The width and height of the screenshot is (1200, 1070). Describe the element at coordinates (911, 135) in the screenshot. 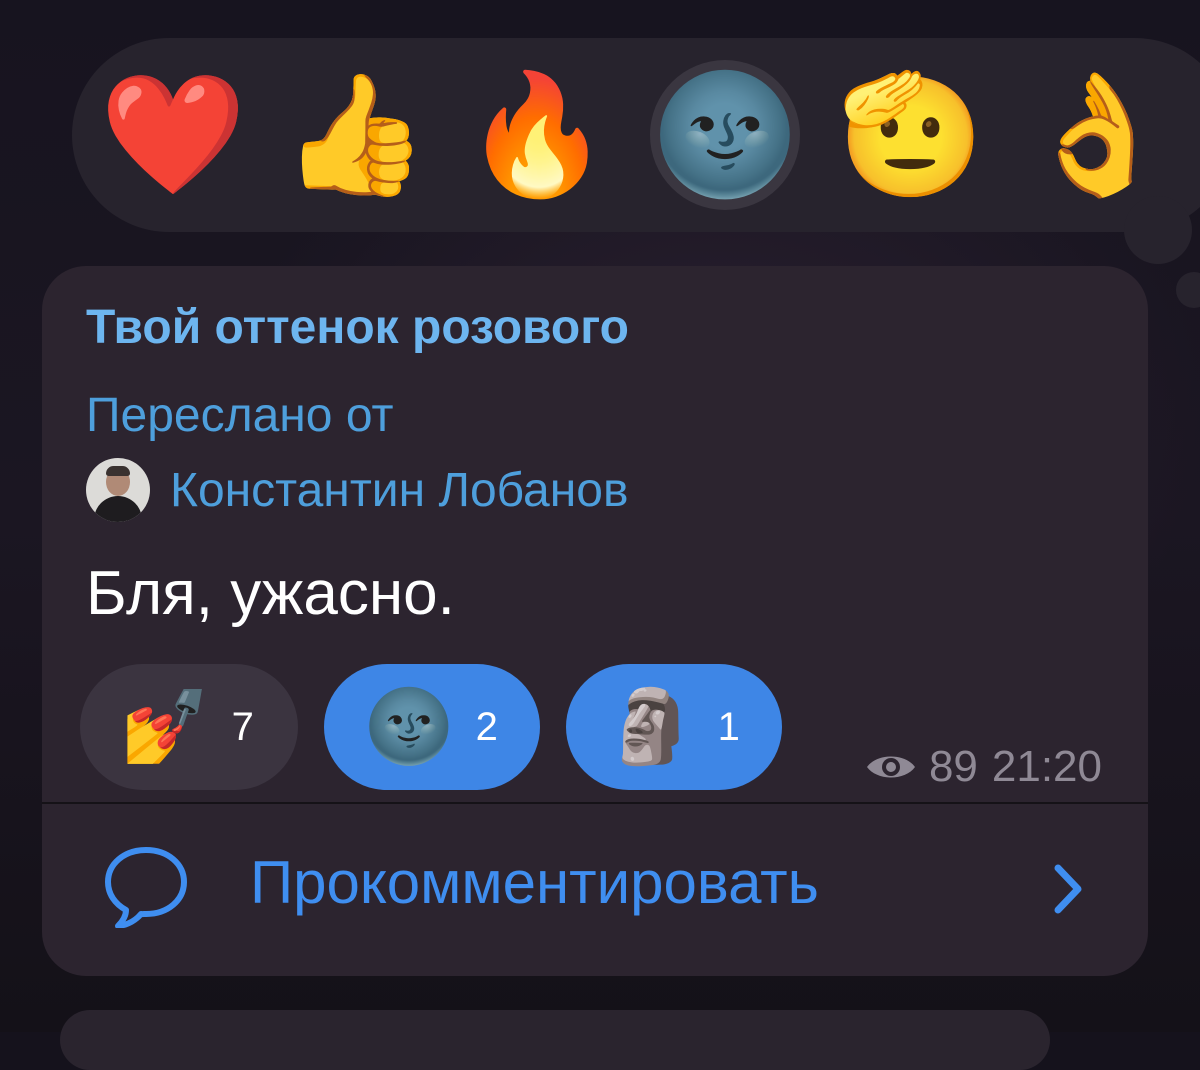

I see `picker-saluting-face: 🫡` at that location.